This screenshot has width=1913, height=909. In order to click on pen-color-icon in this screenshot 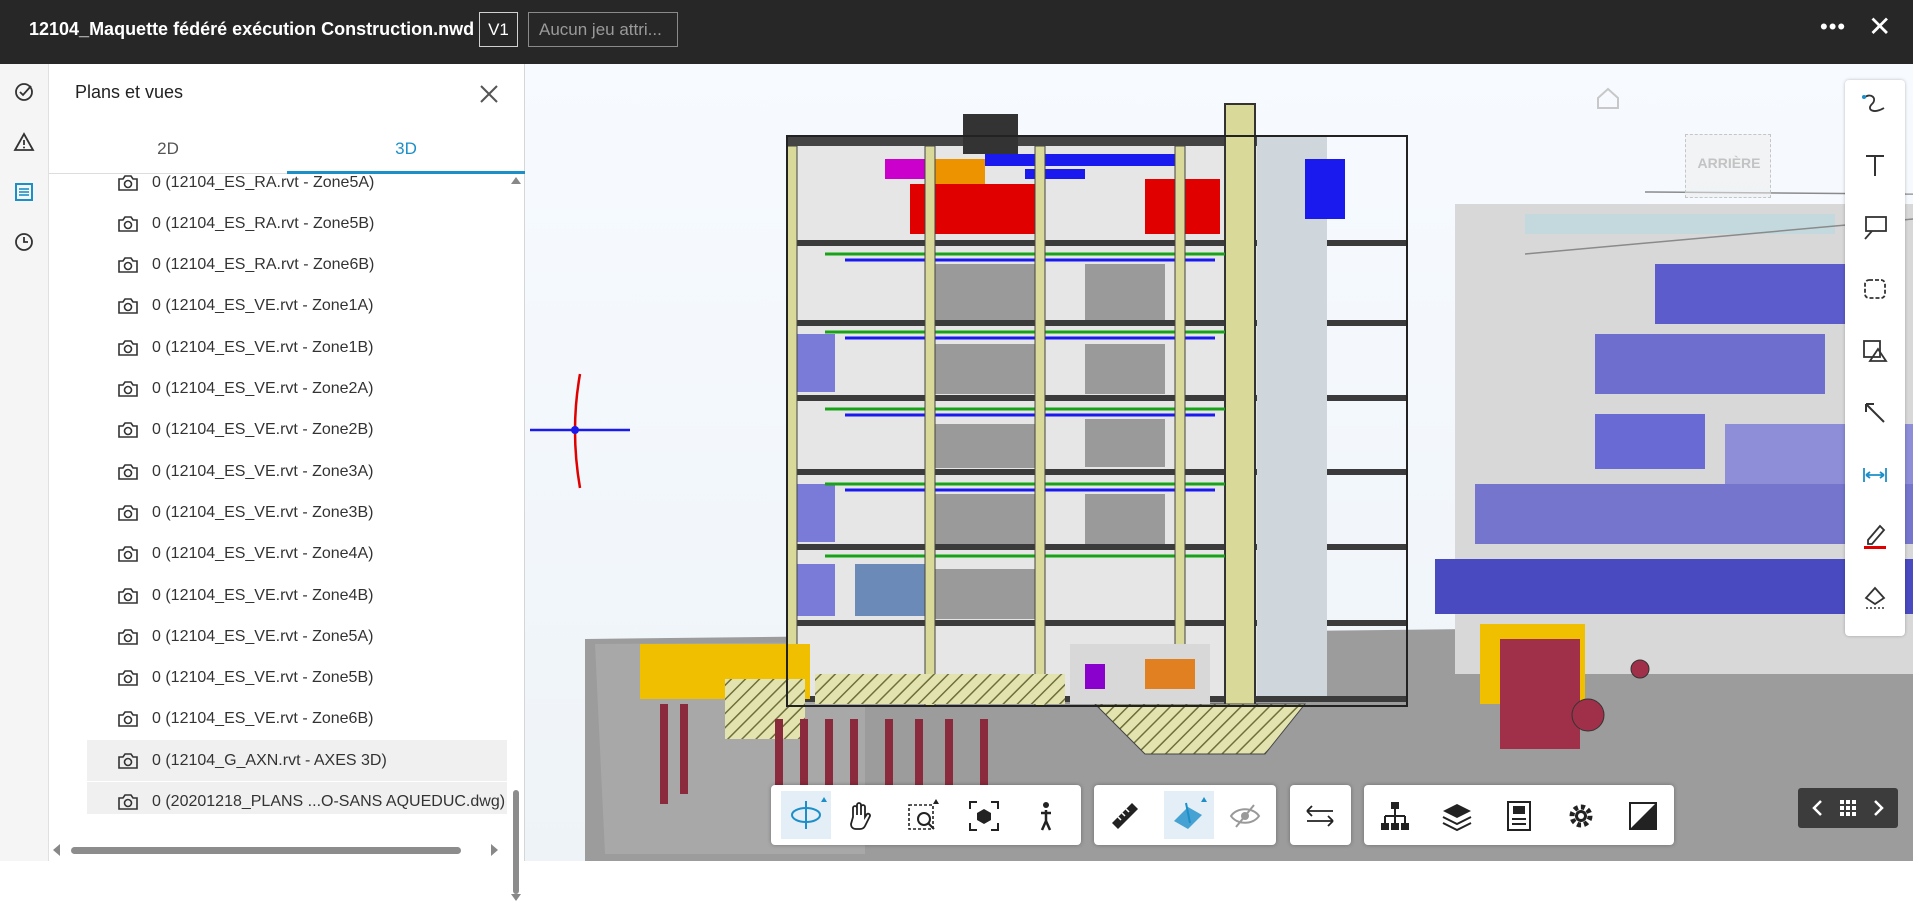, I will do `click(1875, 535)`.